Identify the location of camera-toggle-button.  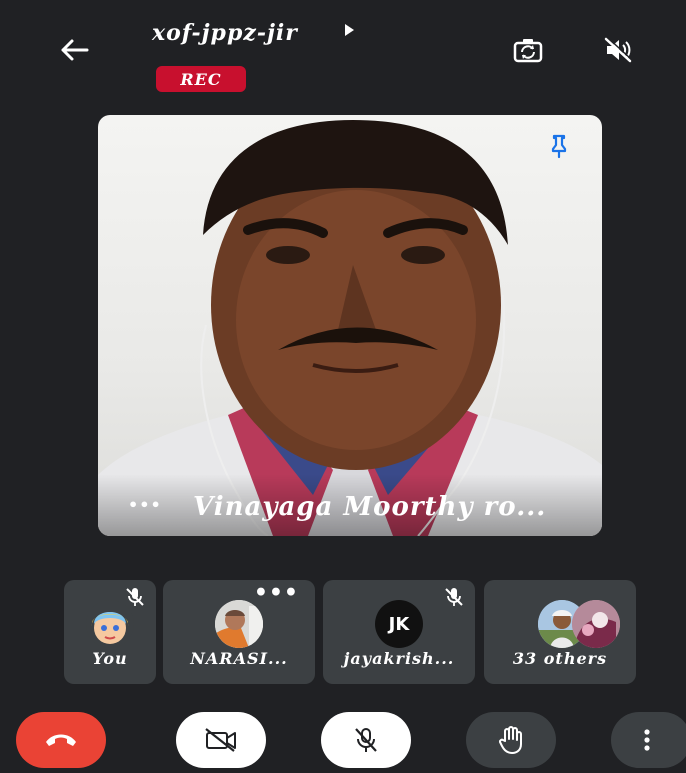
(221, 740).